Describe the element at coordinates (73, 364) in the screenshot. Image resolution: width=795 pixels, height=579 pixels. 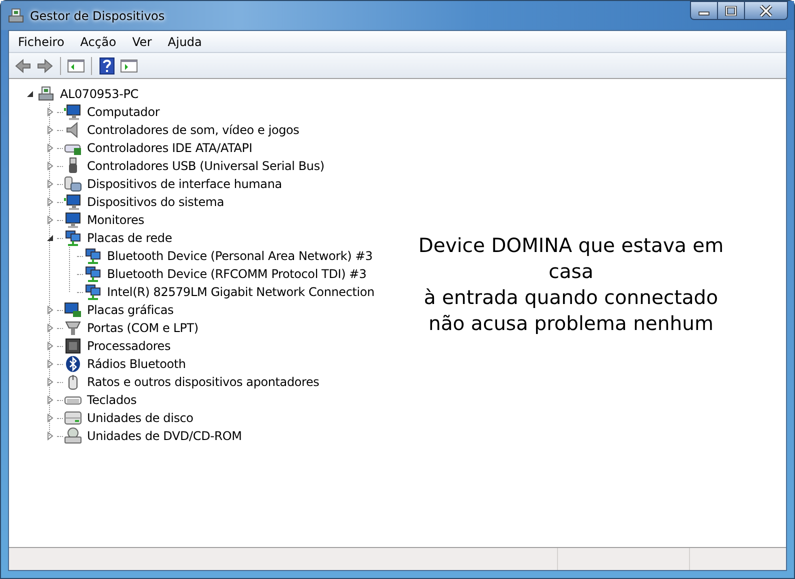
I see `bluetooth-icon` at that location.